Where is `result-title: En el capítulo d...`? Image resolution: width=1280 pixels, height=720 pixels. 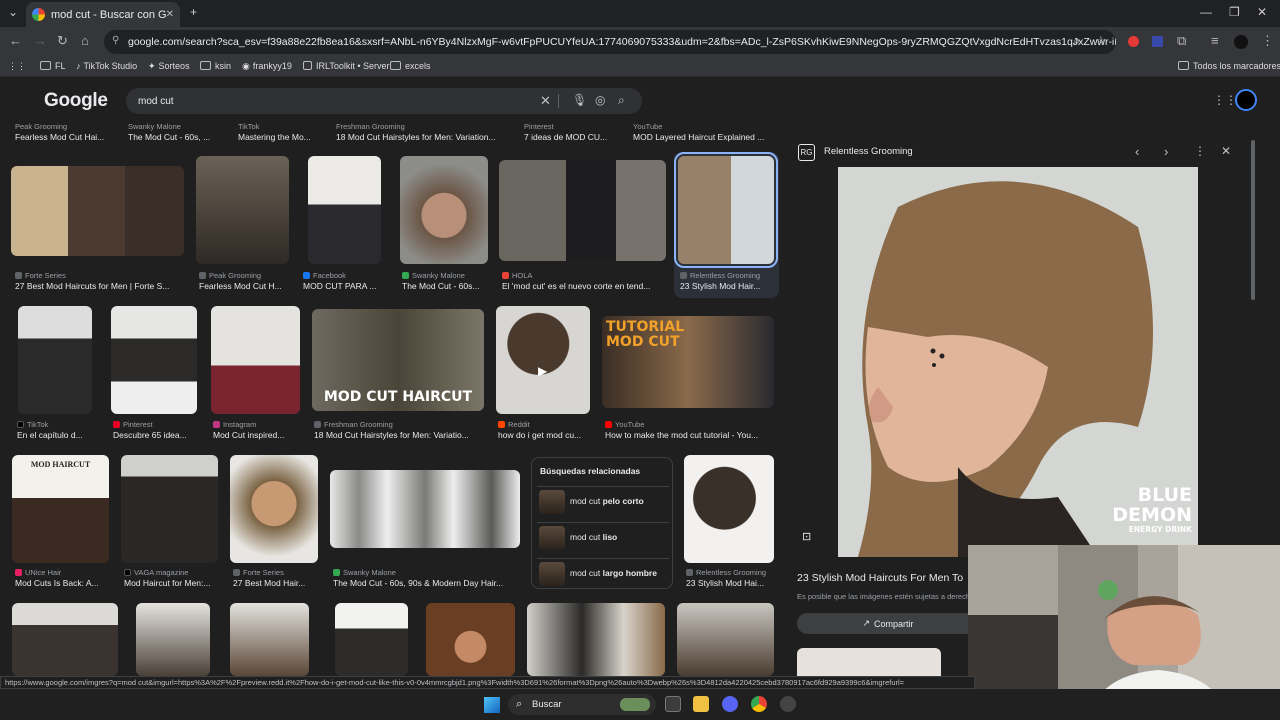
result-title: En el capítulo d... is located at coordinates (57, 435).